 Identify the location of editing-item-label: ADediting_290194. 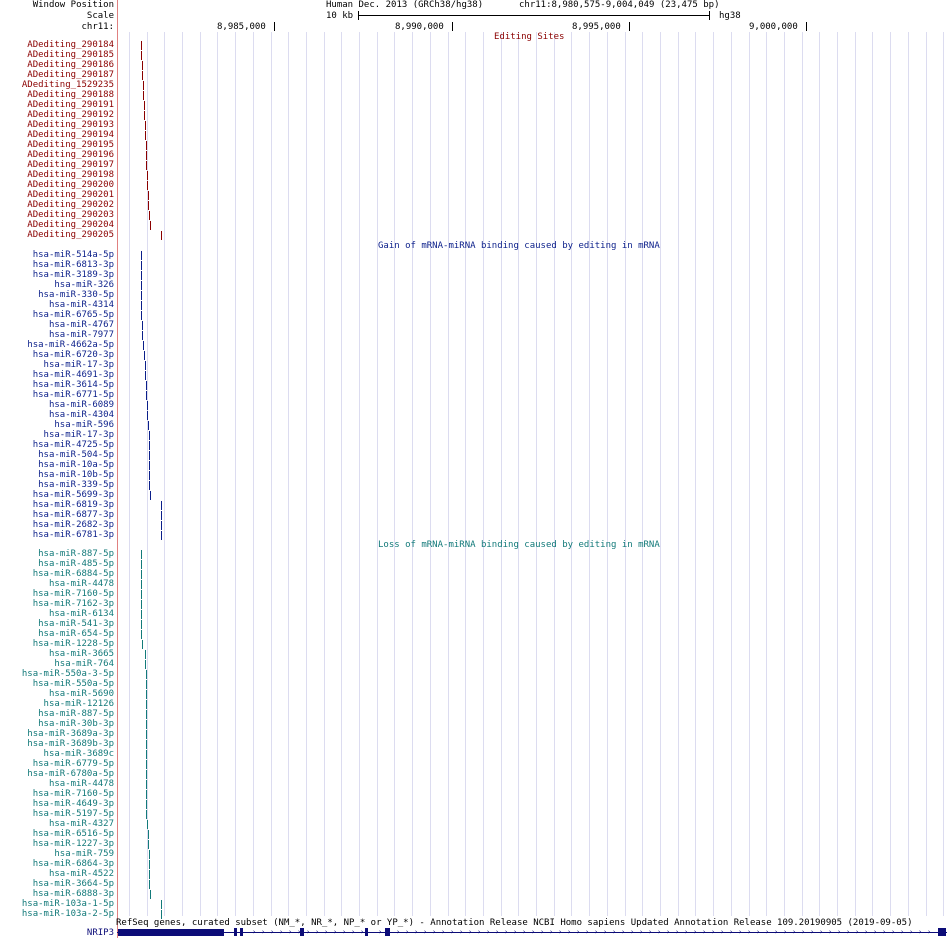
(70, 135).